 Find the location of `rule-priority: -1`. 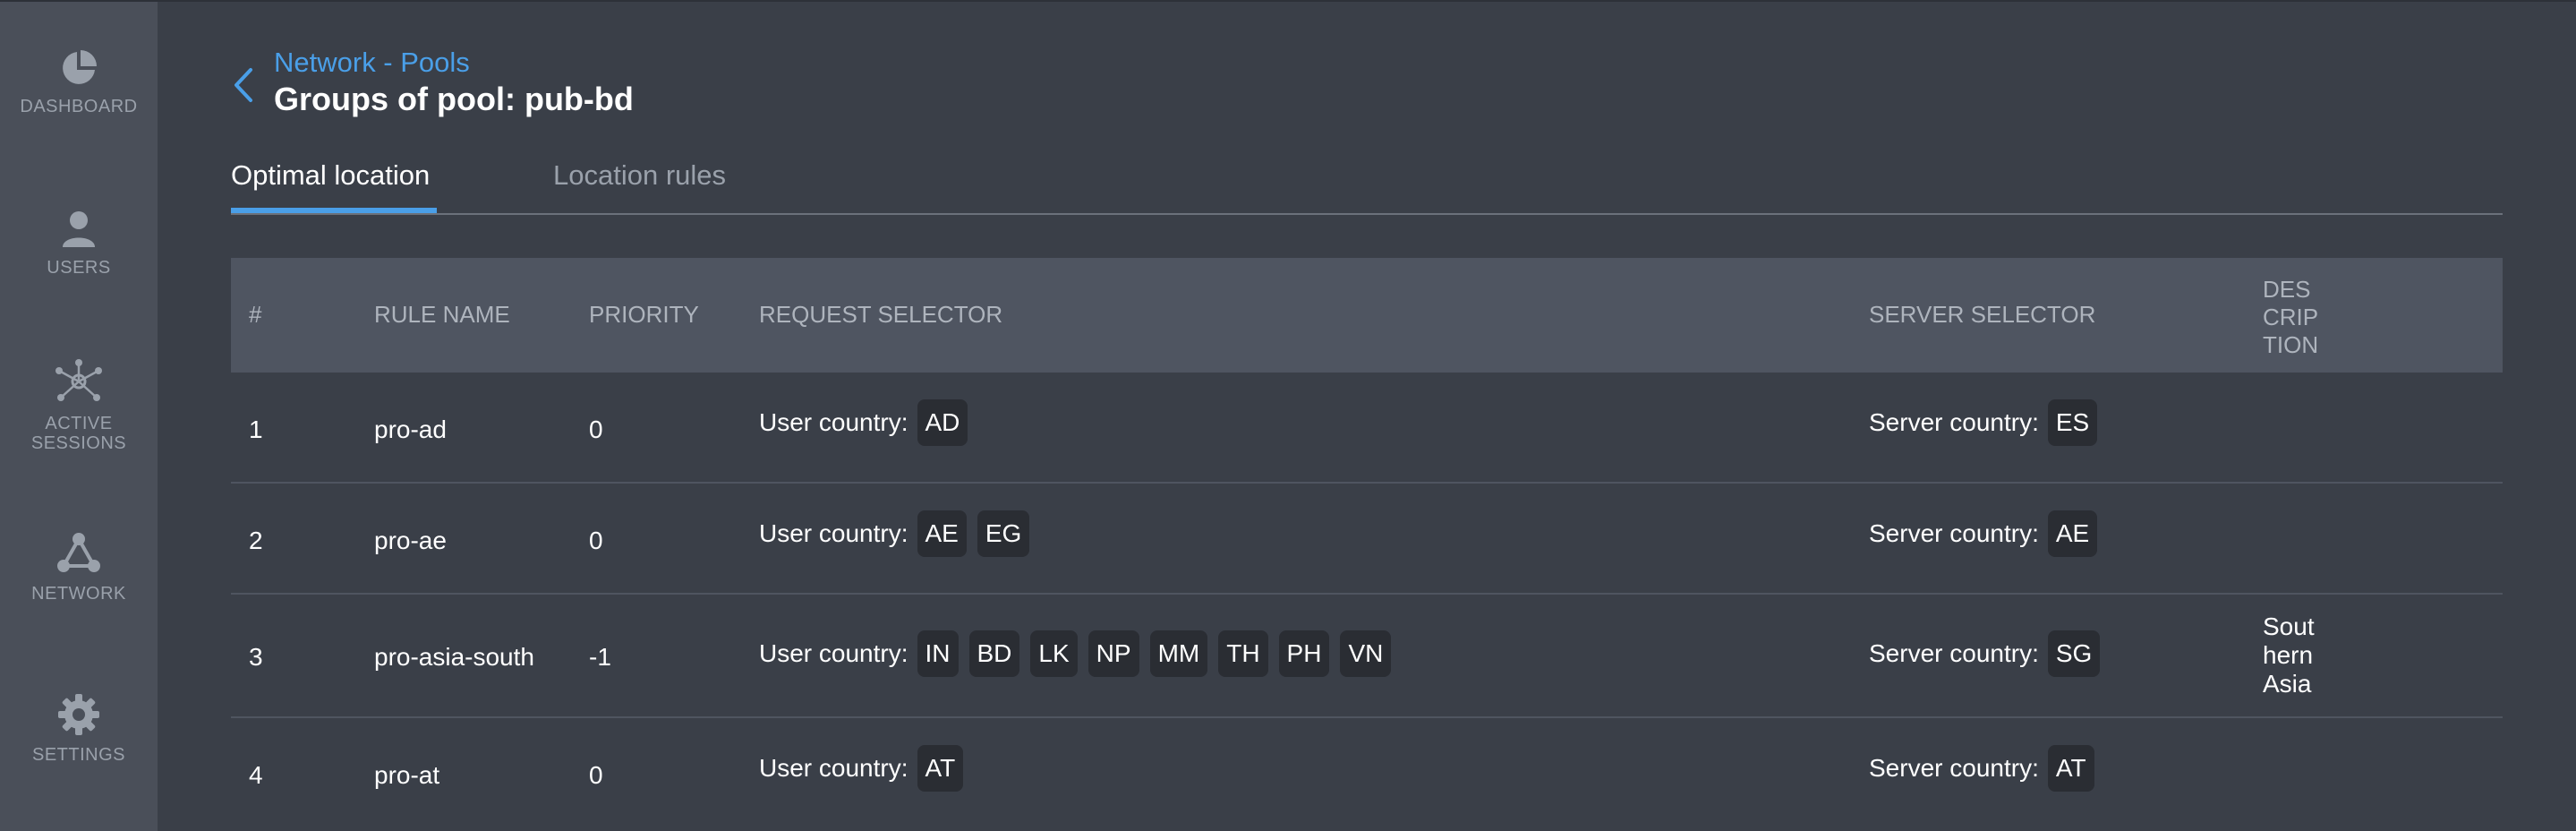

rule-priority: -1 is located at coordinates (600, 657).